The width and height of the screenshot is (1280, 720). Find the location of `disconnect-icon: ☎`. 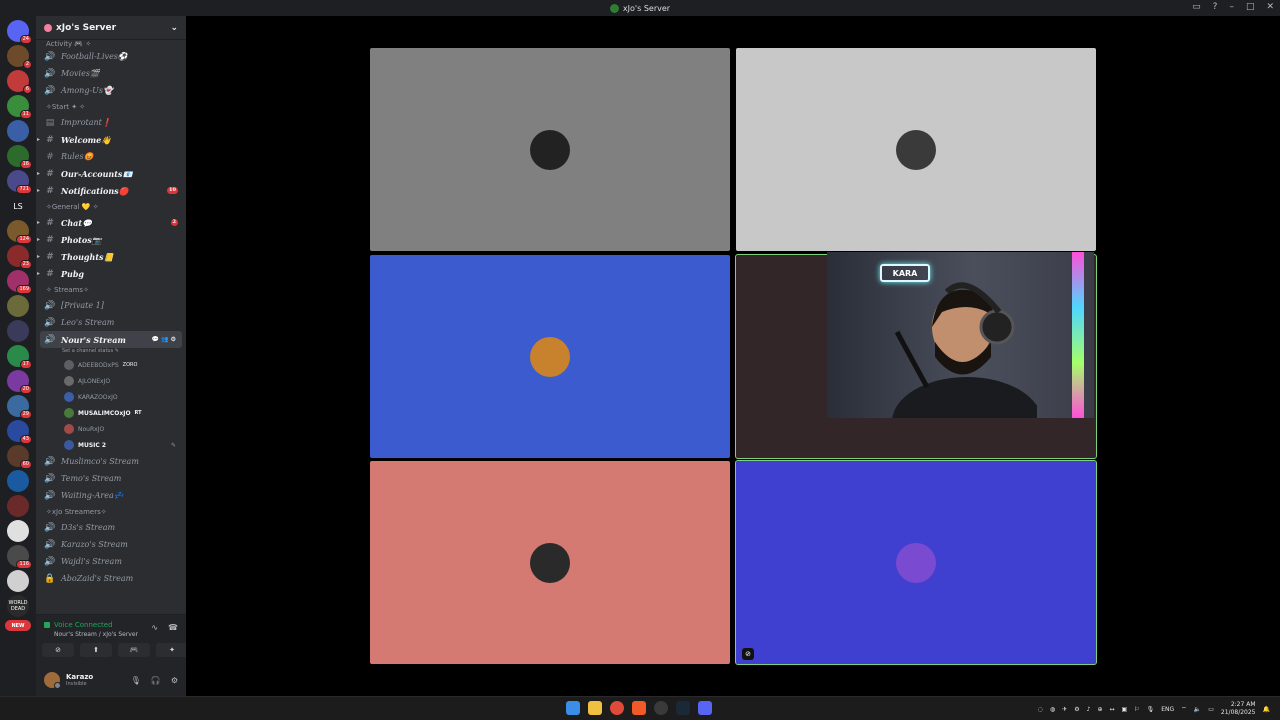

disconnect-icon: ☎ is located at coordinates (173, 627).